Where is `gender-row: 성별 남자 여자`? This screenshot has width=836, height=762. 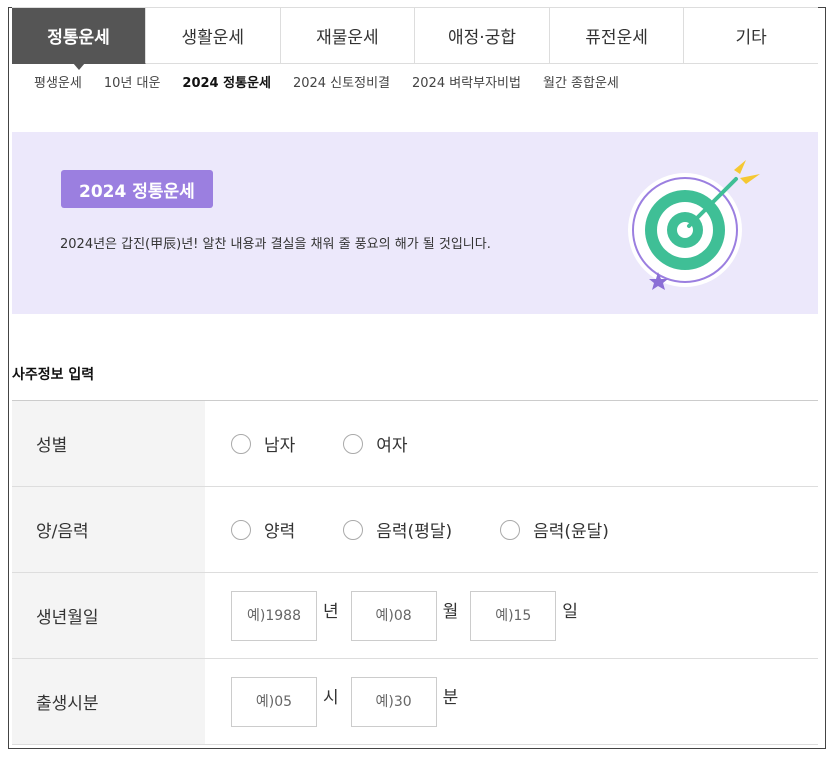 gender-row: 성별 남자 여자 is located at coordinates (415, 444).